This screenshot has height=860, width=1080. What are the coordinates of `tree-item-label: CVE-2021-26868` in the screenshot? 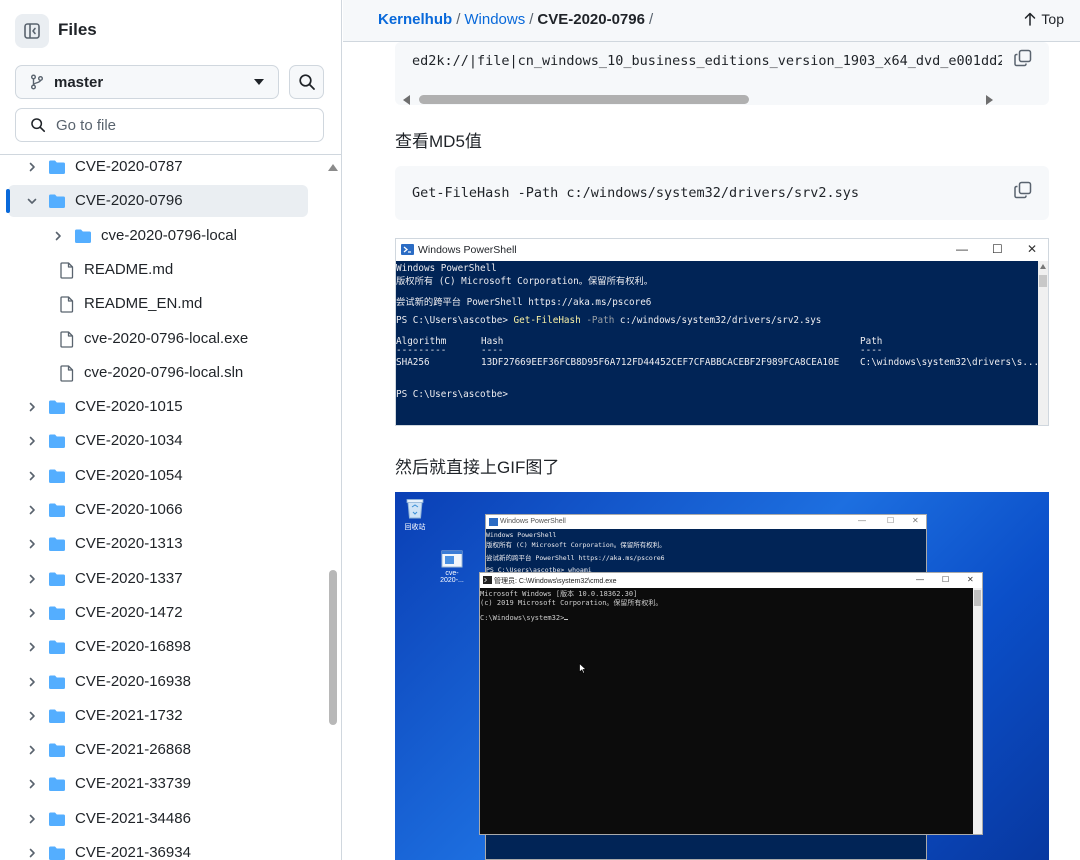 It's located at (133, 750).